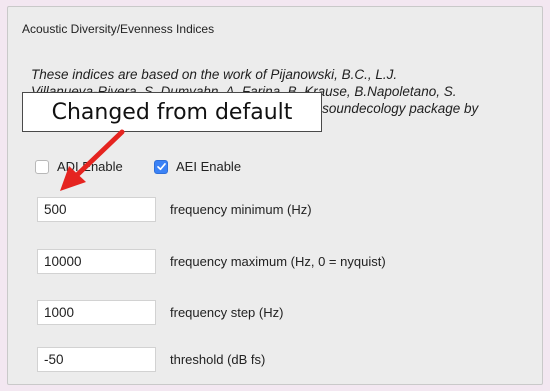 This screenshot has height=391, width=550. Describe the element at coordinates (278, 261) in the screenshot. I see `frequency-maximum-label: frequency maximum (Hz, 0 = nyquist)` at that location.